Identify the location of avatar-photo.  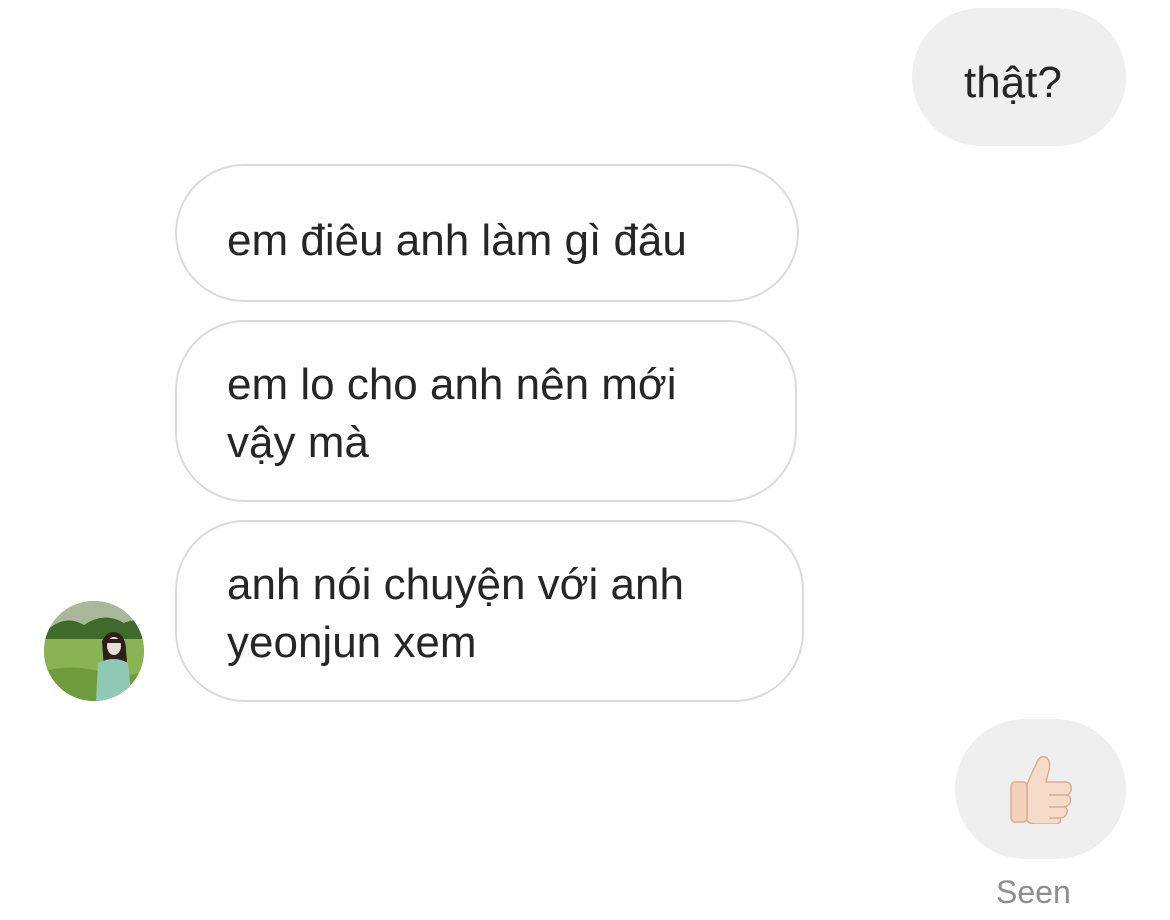
(94, 651).